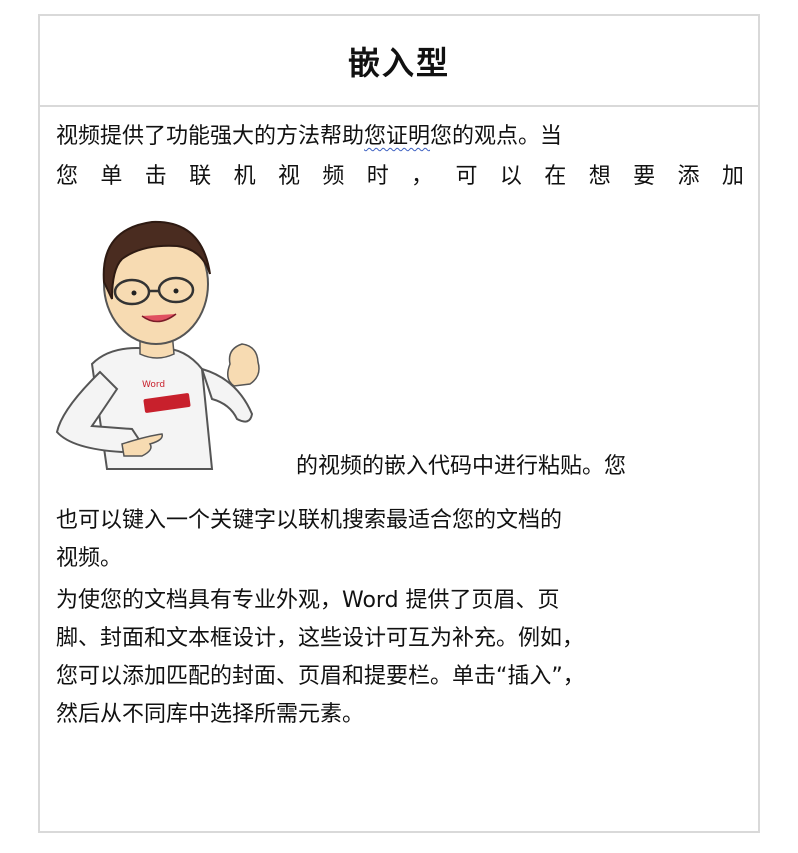  I want to click on para1-line1-text-b: 您的观点。当, so click(496, 136).